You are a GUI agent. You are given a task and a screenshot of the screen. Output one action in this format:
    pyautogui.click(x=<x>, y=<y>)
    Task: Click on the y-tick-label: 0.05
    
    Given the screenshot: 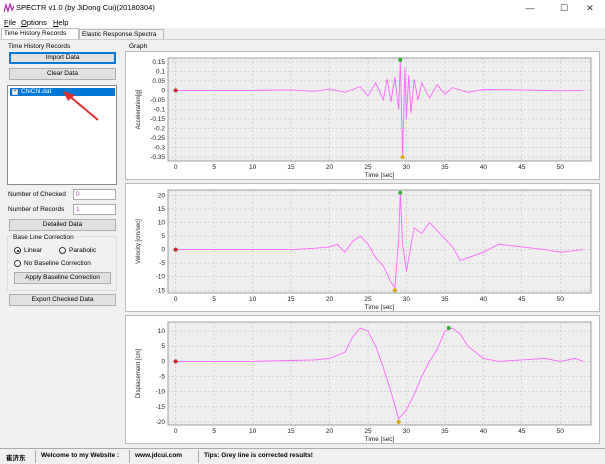 What is the action you would take?
    pyautogui.click(x=158, y=81)
    